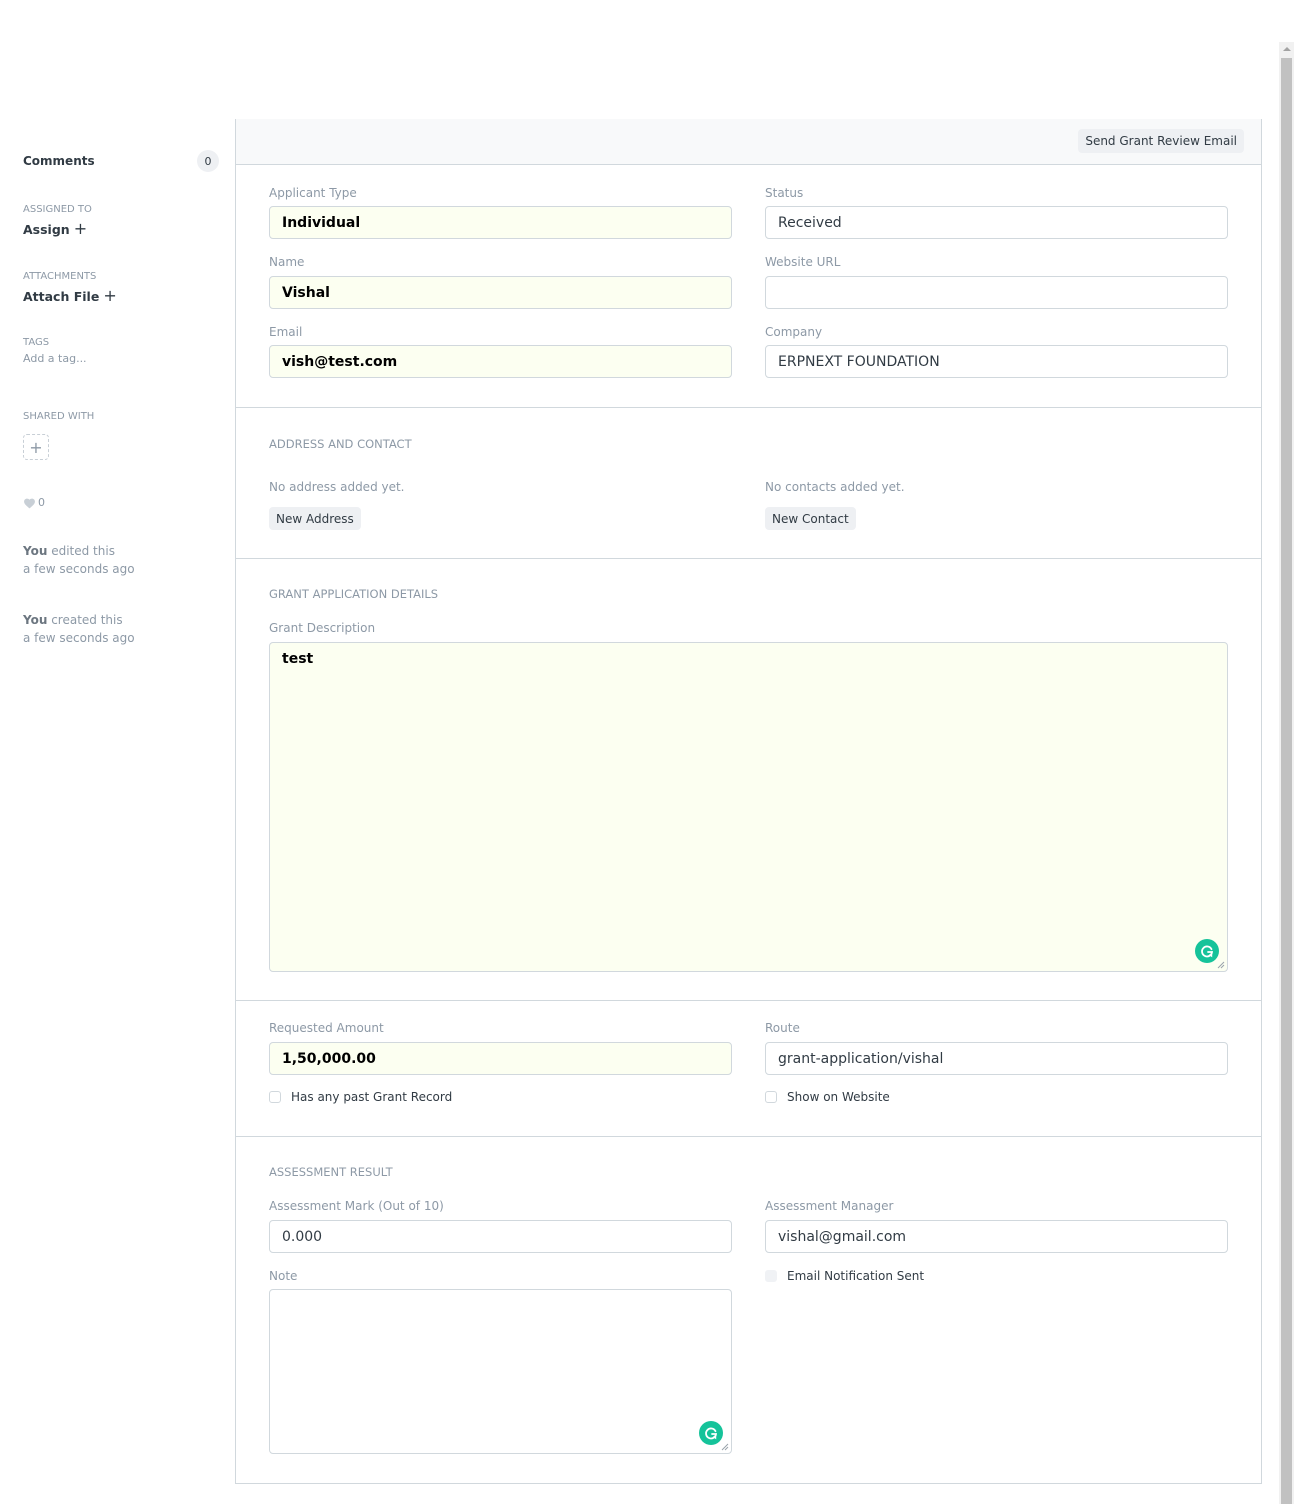 The height and width of the screenshot is (1504, 1302). What do you see at coordinates (59, 416) in the screenshot?
I see `shared-with-heading: SHARED WITH` at bounding box center [59, 416].